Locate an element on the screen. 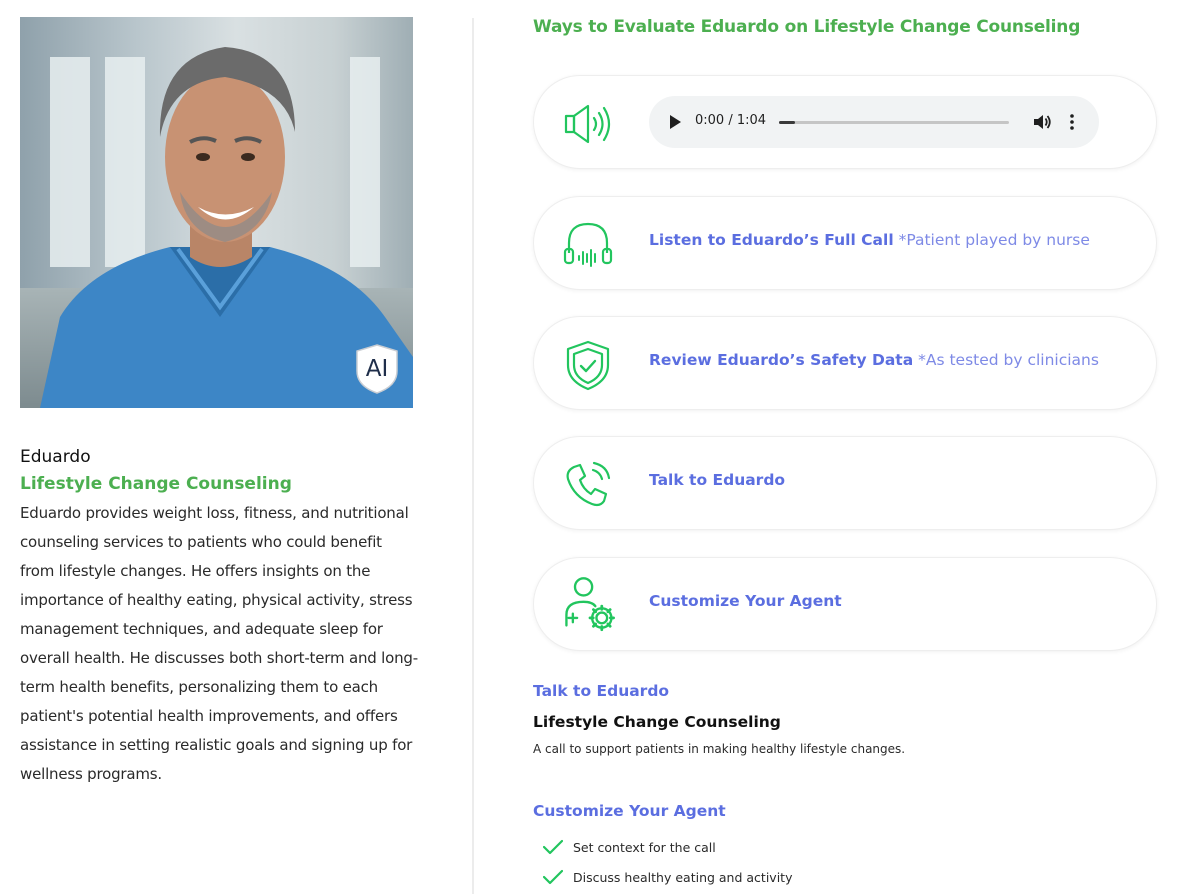  customize-agent-title: Customize Your Agent is located at coordinates (745, 601).